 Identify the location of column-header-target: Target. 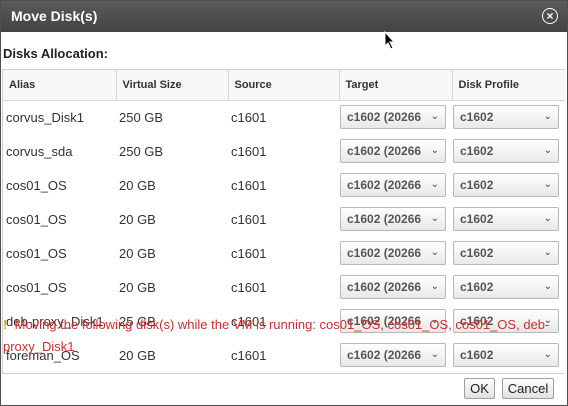
(396, 85).